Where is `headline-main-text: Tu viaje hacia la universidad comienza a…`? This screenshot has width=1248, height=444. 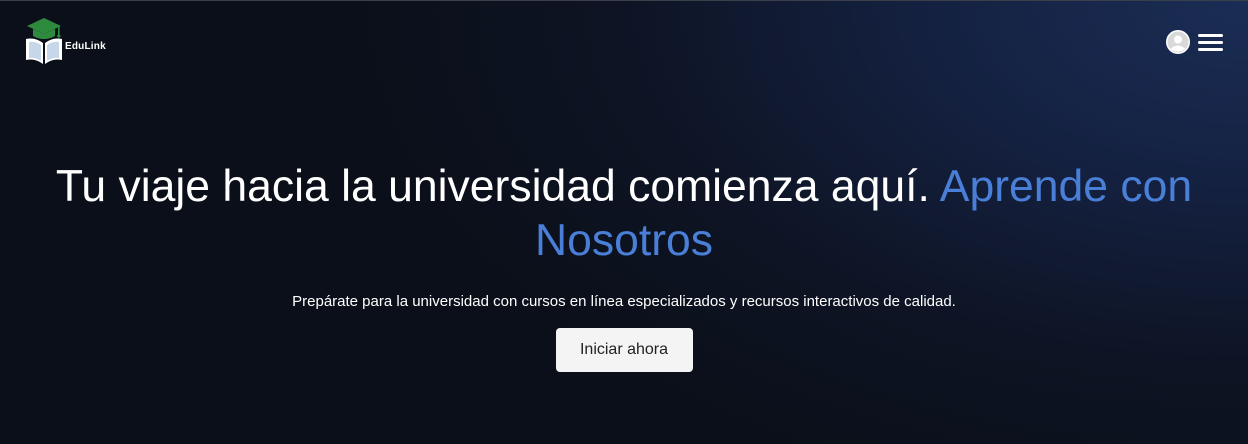
headline-main-text: Tu viaje hacia la universidad comienza a… is located at coordinates (497, 186).